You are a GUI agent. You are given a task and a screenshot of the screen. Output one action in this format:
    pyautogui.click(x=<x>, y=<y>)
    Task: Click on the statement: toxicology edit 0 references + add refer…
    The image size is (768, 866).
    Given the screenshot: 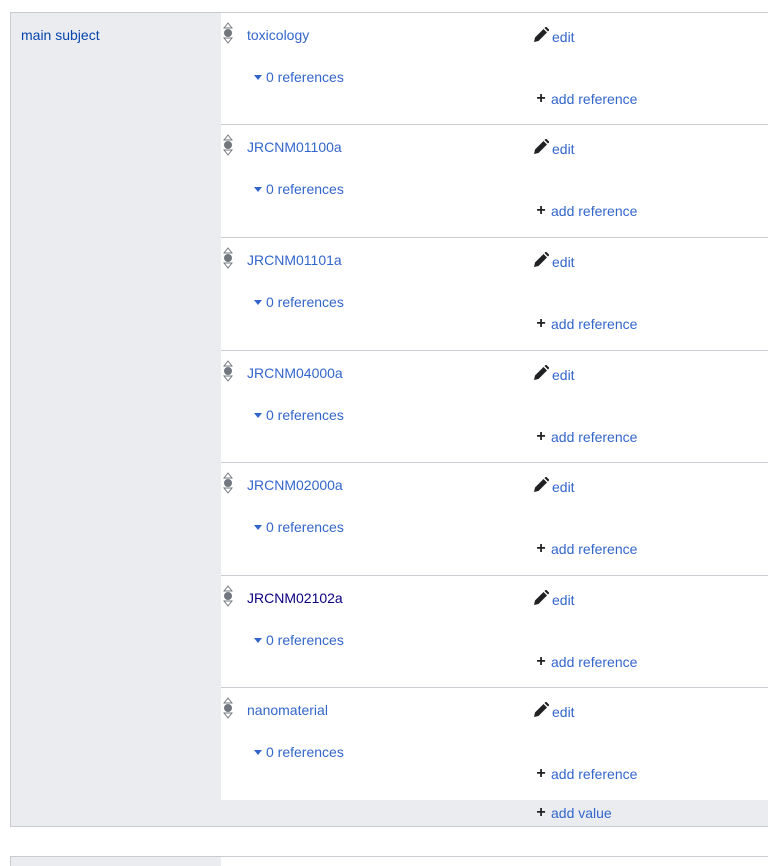 What is the action you would take?
    pyautogui.click(x=494, y=69)
    